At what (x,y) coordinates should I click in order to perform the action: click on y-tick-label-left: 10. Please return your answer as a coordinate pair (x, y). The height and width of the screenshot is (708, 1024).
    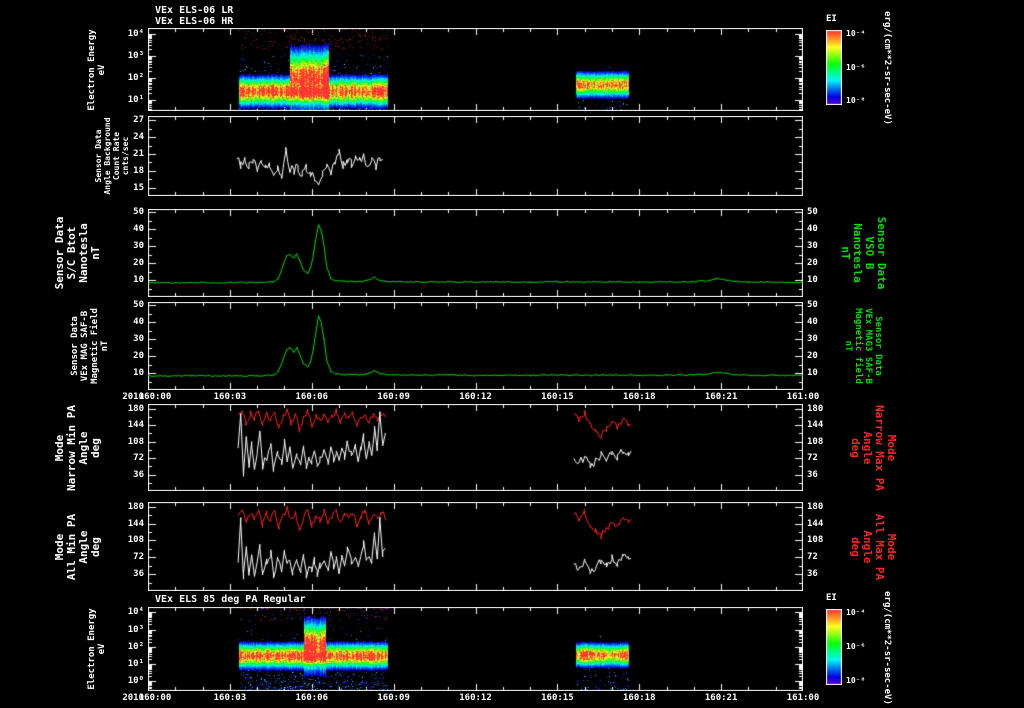
    Looking at the image, I should click on (138, 280).